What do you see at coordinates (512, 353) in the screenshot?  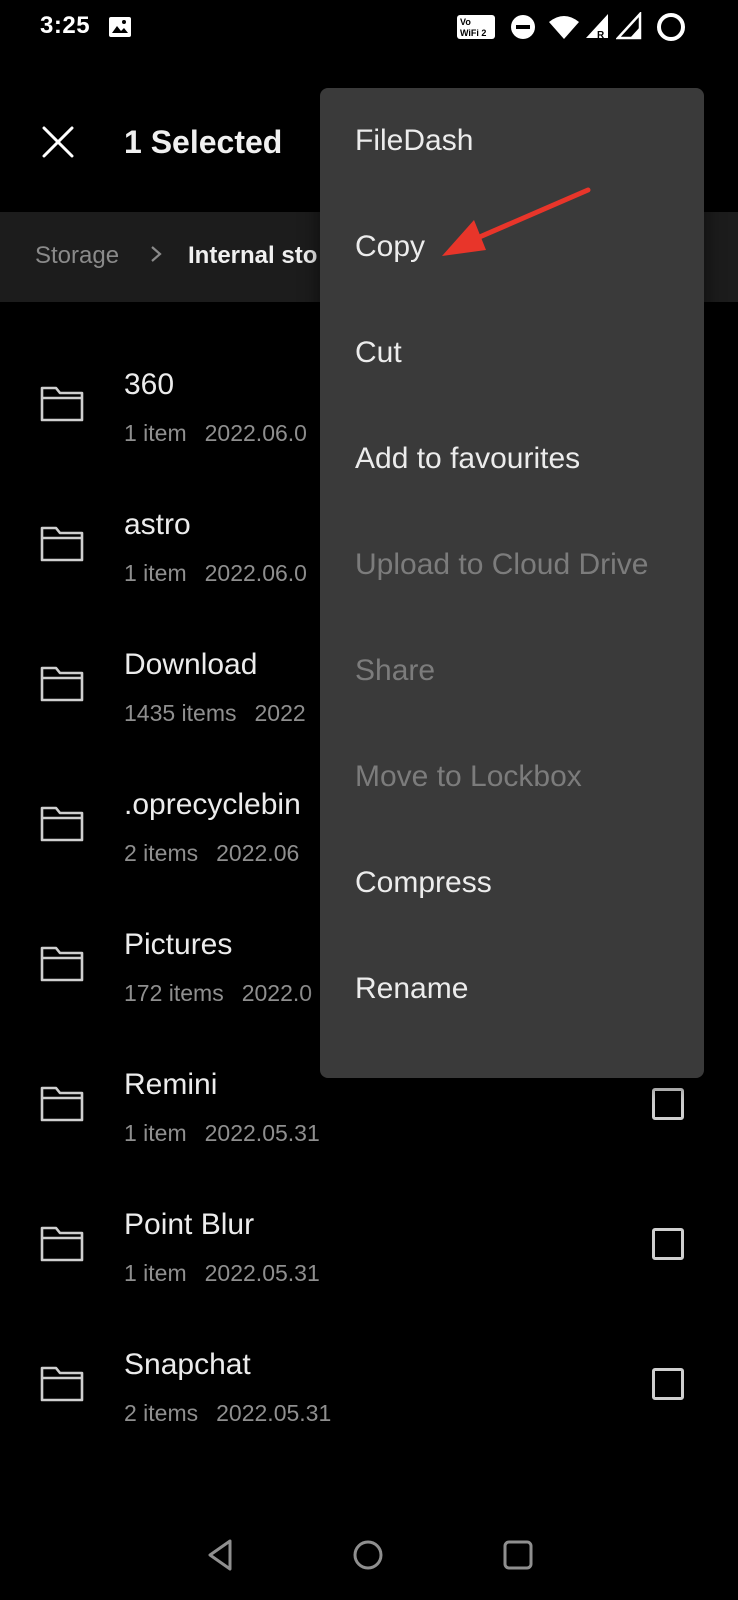 I see `menu-item-cut: Cut` at bounding box center [512, 353].